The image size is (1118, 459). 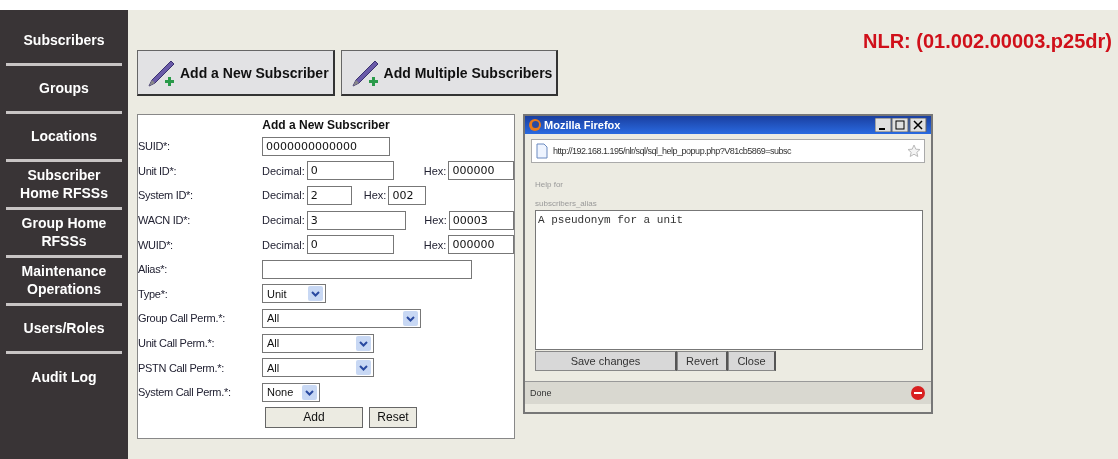 What do you see at coordinates (729, 280) in the screenshot?
I see `text-area: A pseudonym for a unit` at bounding box center [729, 280].